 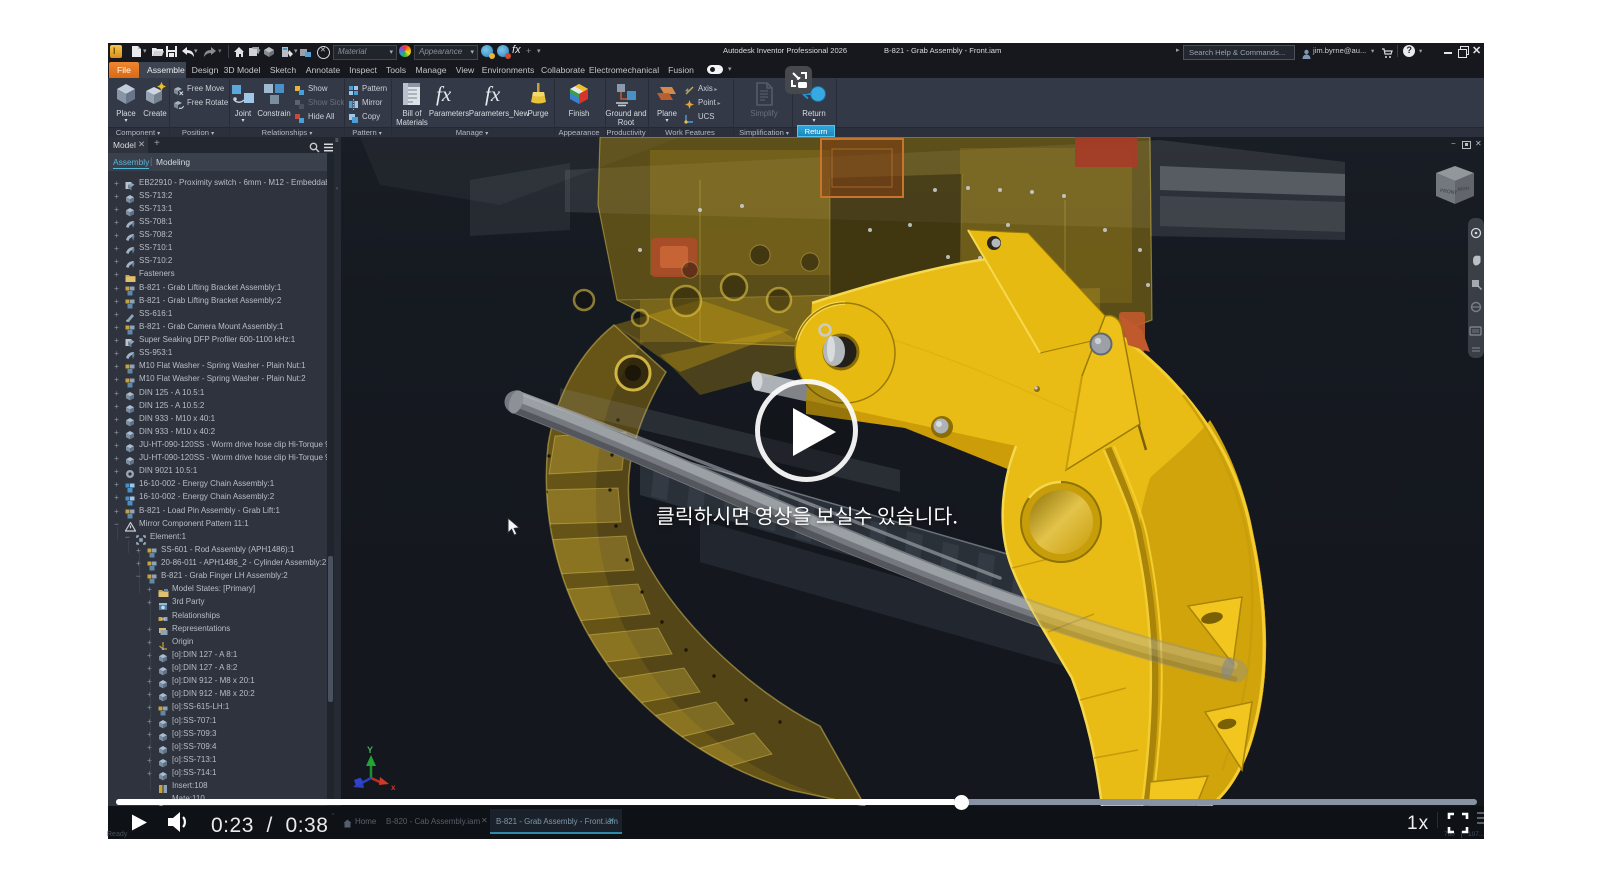 I want to click on svg-text: fx, so click(x=493, y=94).